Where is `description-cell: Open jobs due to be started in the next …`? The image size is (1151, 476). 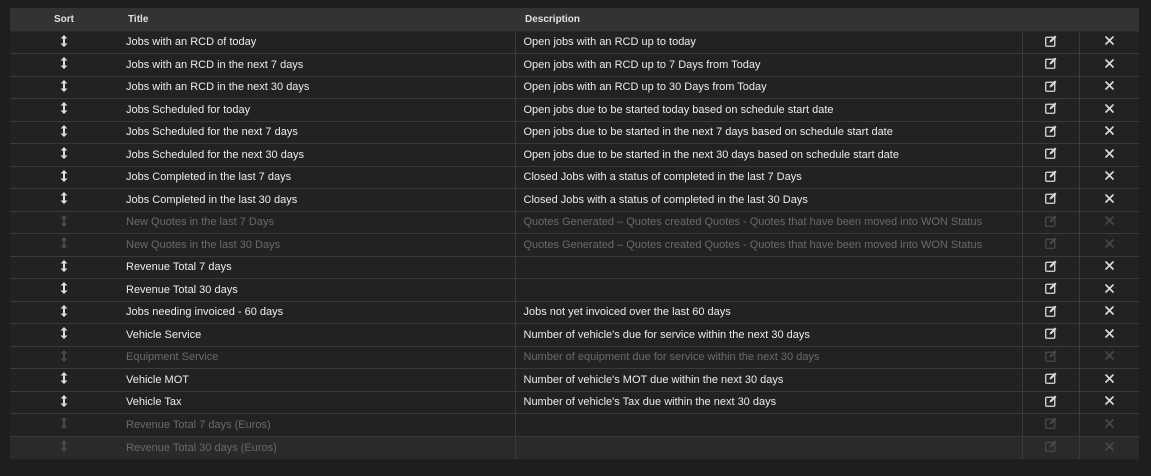
description-cell: Open jobs due to be started in the next … is located at coordinates (769, 154).